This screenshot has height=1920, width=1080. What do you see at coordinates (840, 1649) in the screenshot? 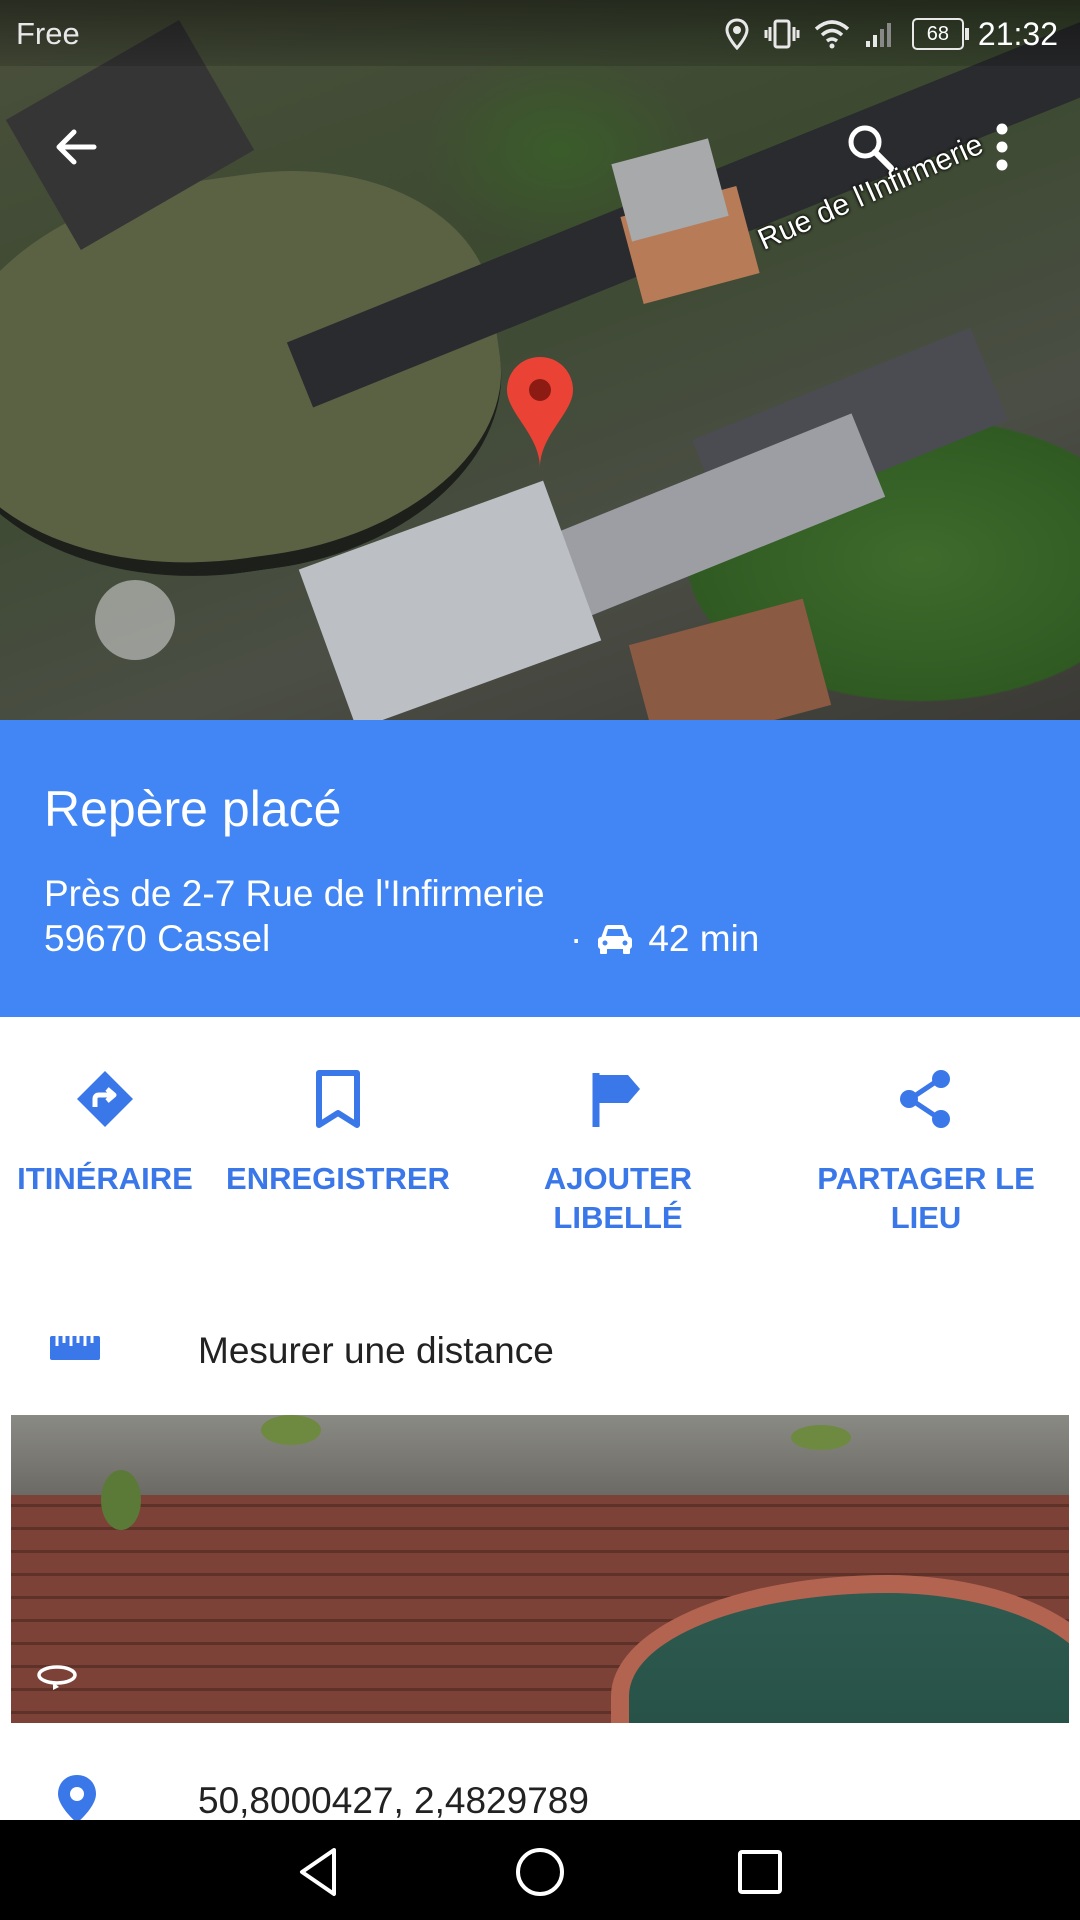
I see `garage-door` at bounding box center [840, 1649].